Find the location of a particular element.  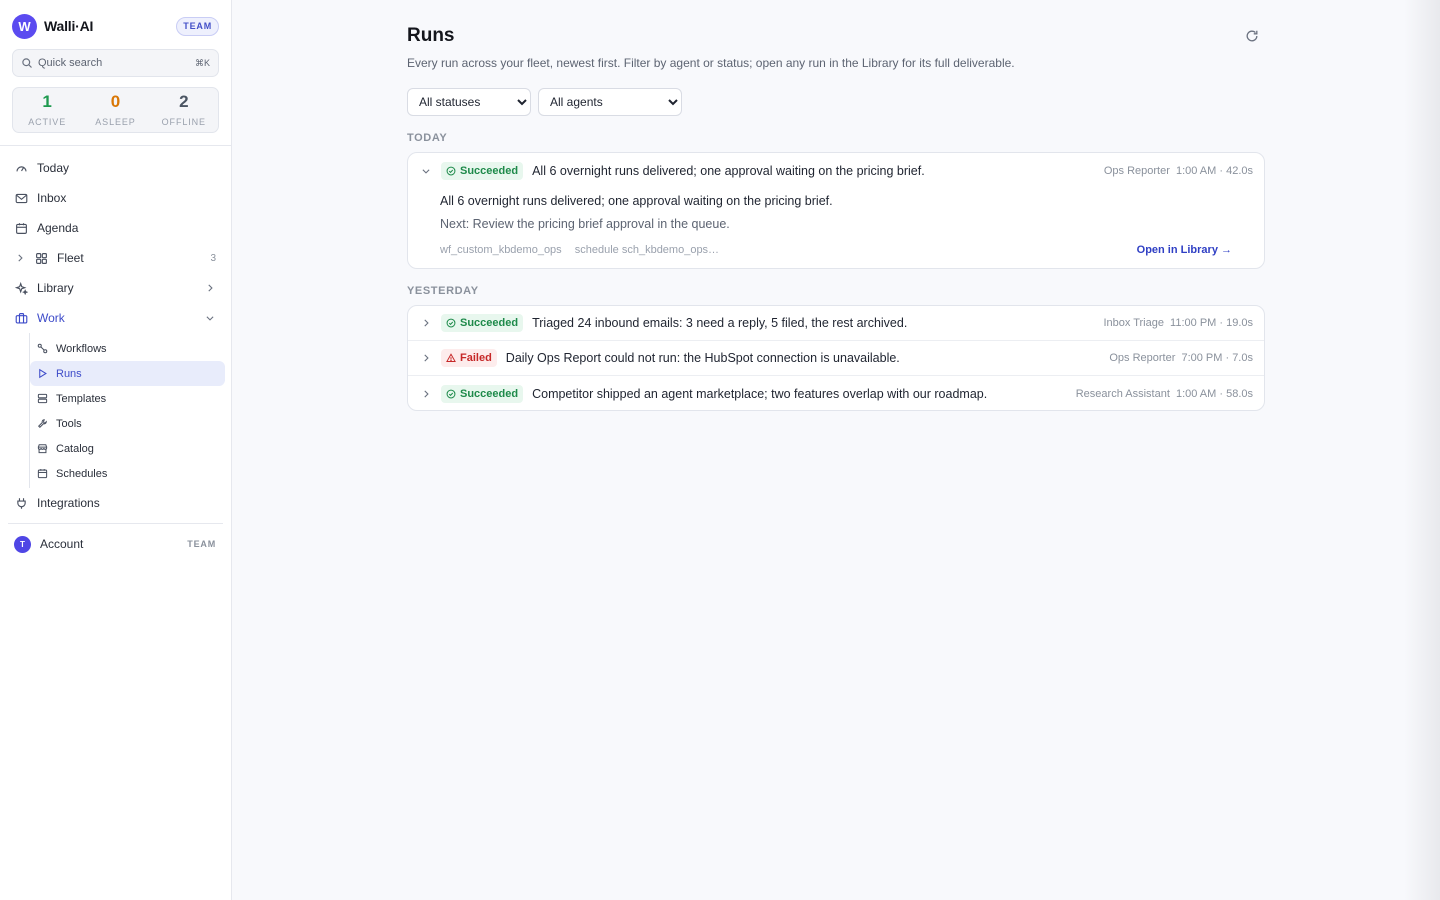

briefcase-icon is located at coordinates (21, 318).